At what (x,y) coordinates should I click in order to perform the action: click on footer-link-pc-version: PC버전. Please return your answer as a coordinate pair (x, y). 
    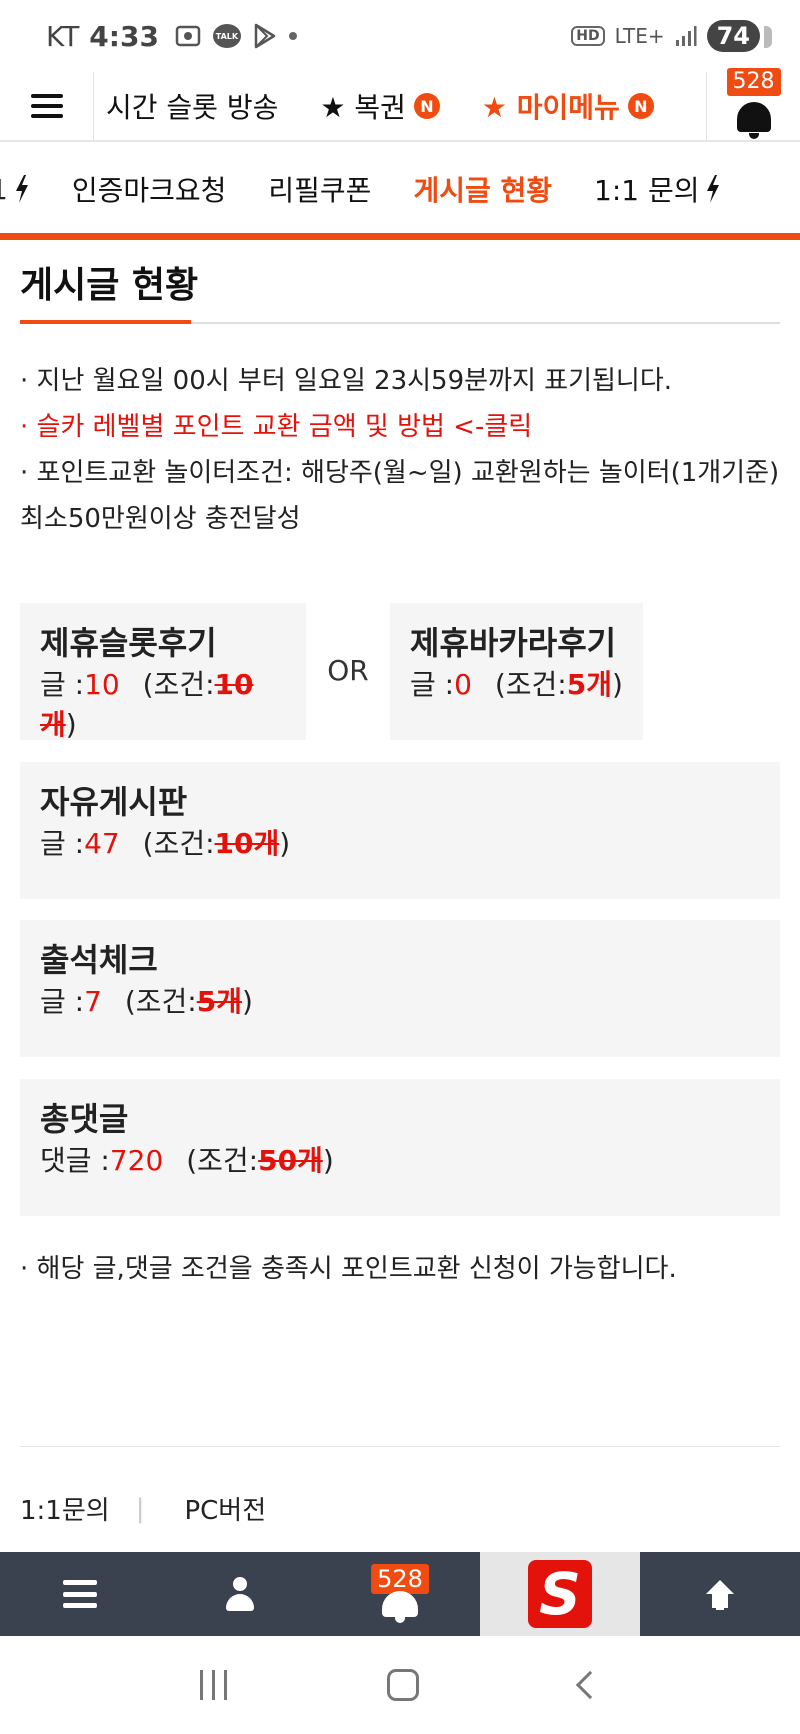
    Looking at the image, I should click on (225, 1508).